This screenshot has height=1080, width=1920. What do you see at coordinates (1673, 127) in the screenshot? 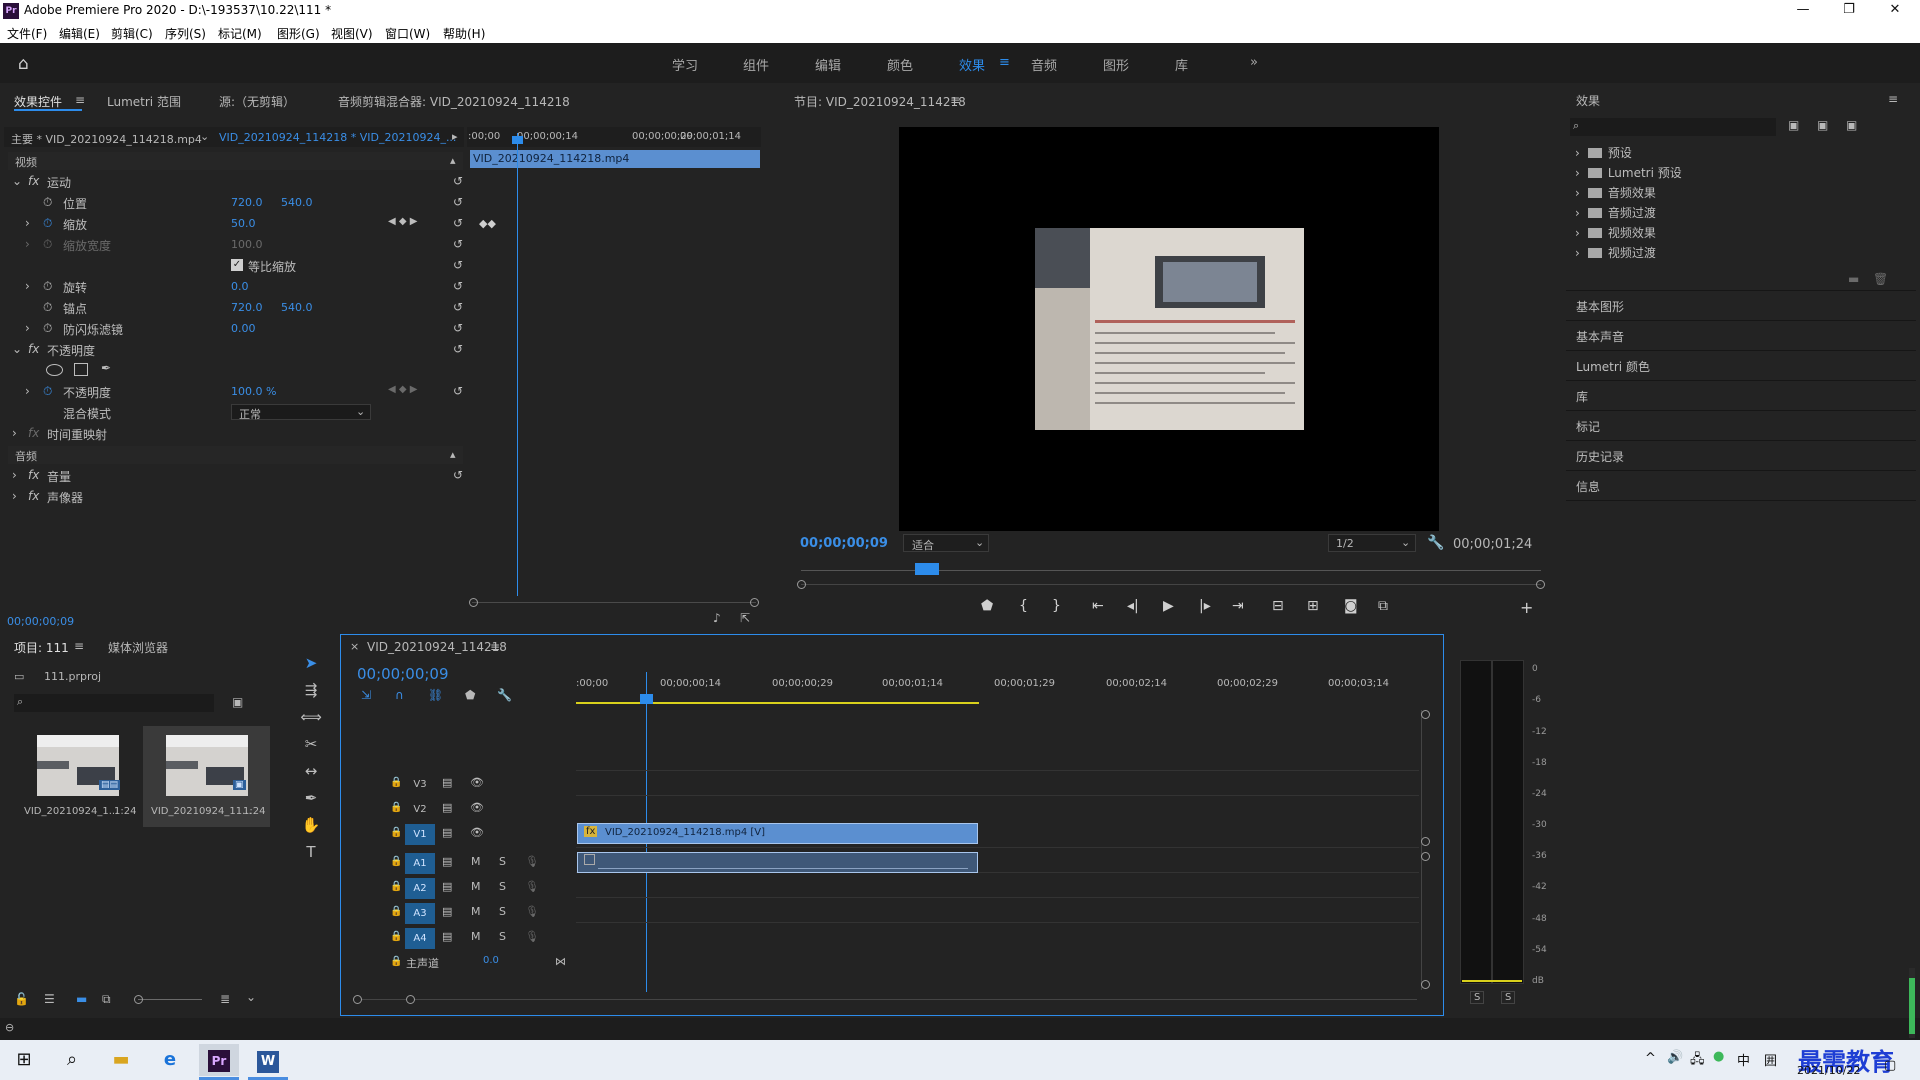
I see `effects-search-input: ⌕` at bounding box center [1673, 127].